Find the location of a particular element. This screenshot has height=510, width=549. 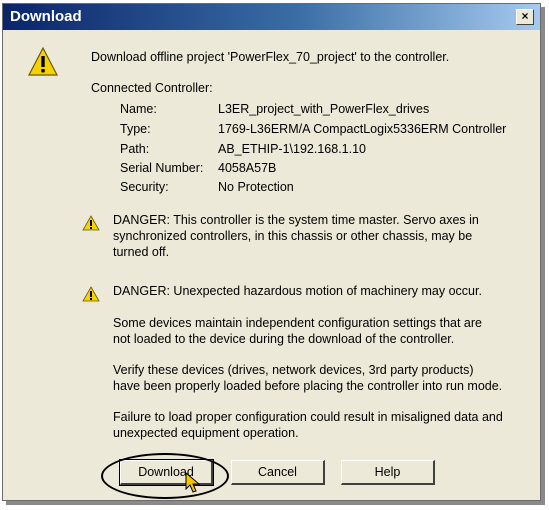

path-label: Path: is located at coordinates (135, 149).